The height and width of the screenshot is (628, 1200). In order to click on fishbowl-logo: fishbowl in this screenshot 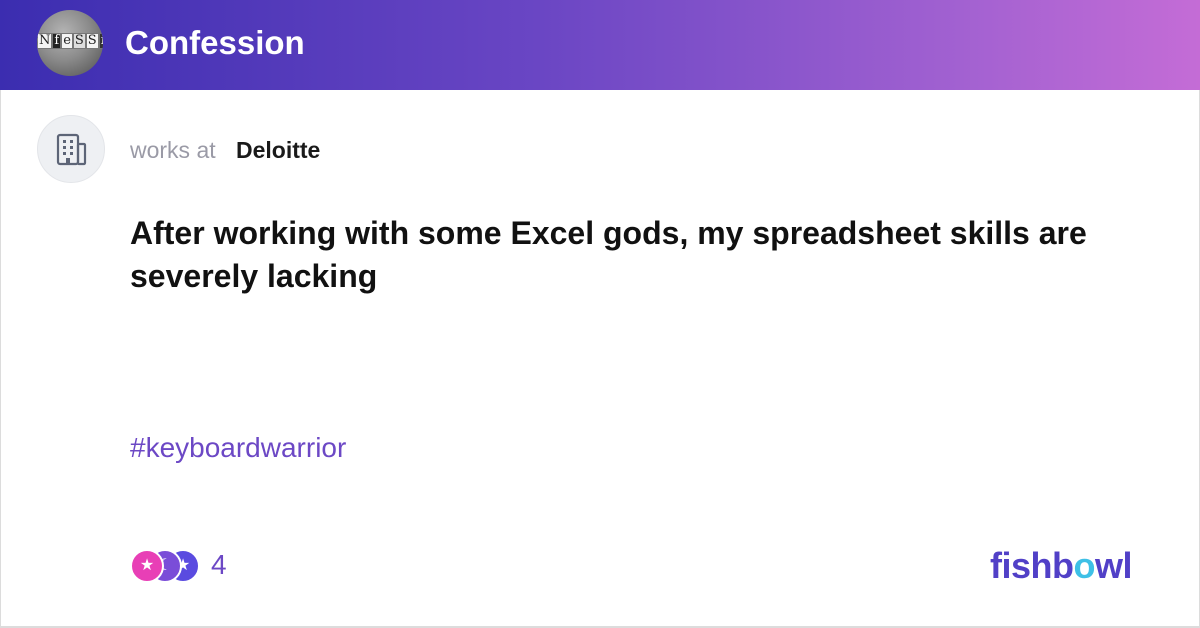, I will do `click(1061, 566)`.